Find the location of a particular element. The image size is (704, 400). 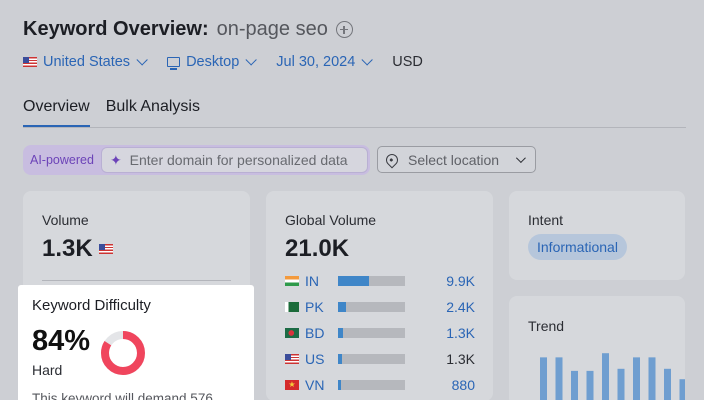

country-code: PK is located at coordinates (321, 307).